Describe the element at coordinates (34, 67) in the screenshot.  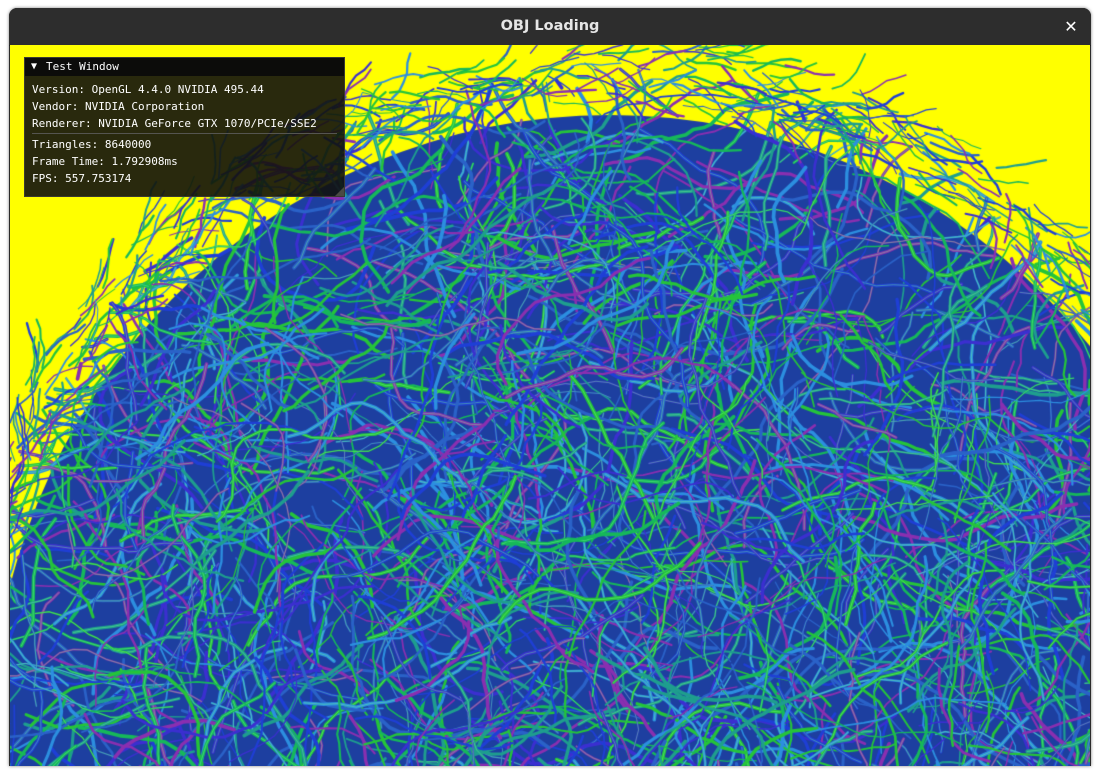
I see `collapse-arrow-icon: ▼` at that location.